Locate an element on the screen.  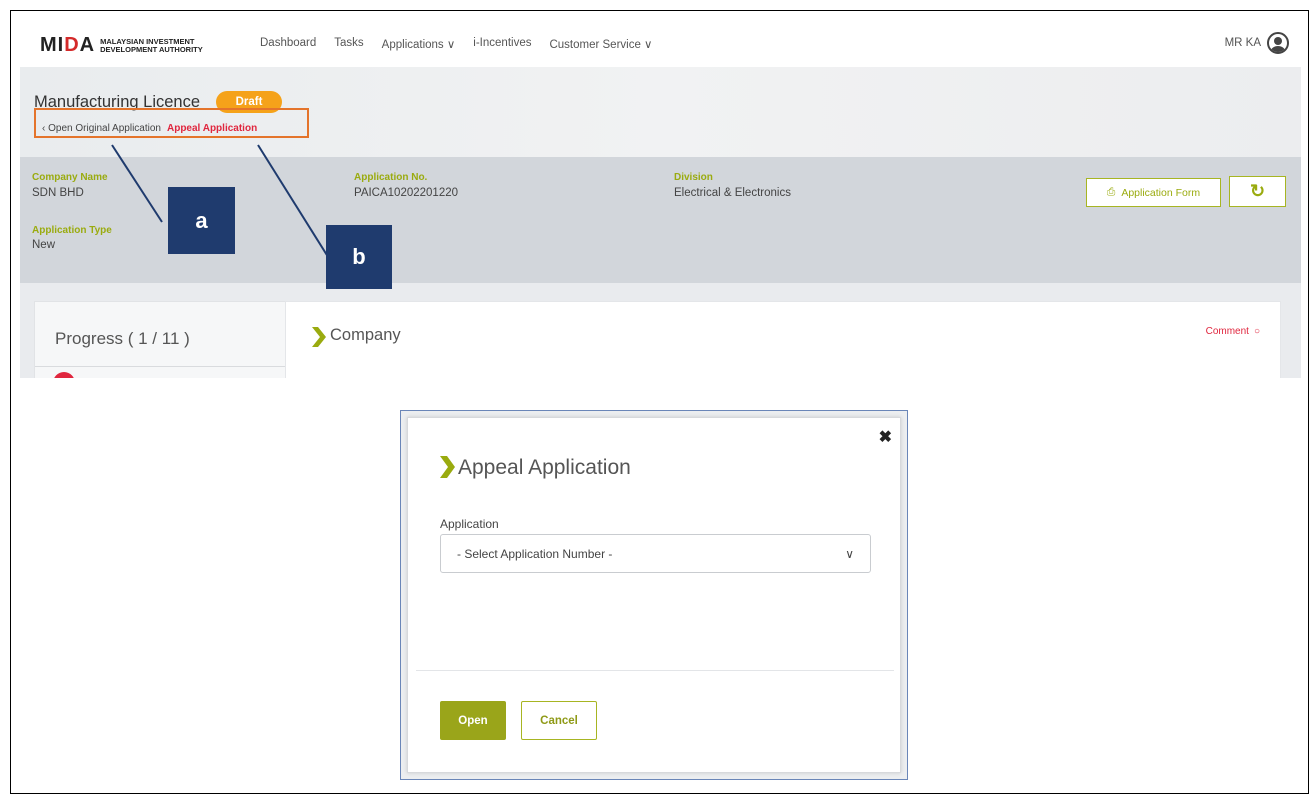
callout-a: a is located at coordinates (201, 220).